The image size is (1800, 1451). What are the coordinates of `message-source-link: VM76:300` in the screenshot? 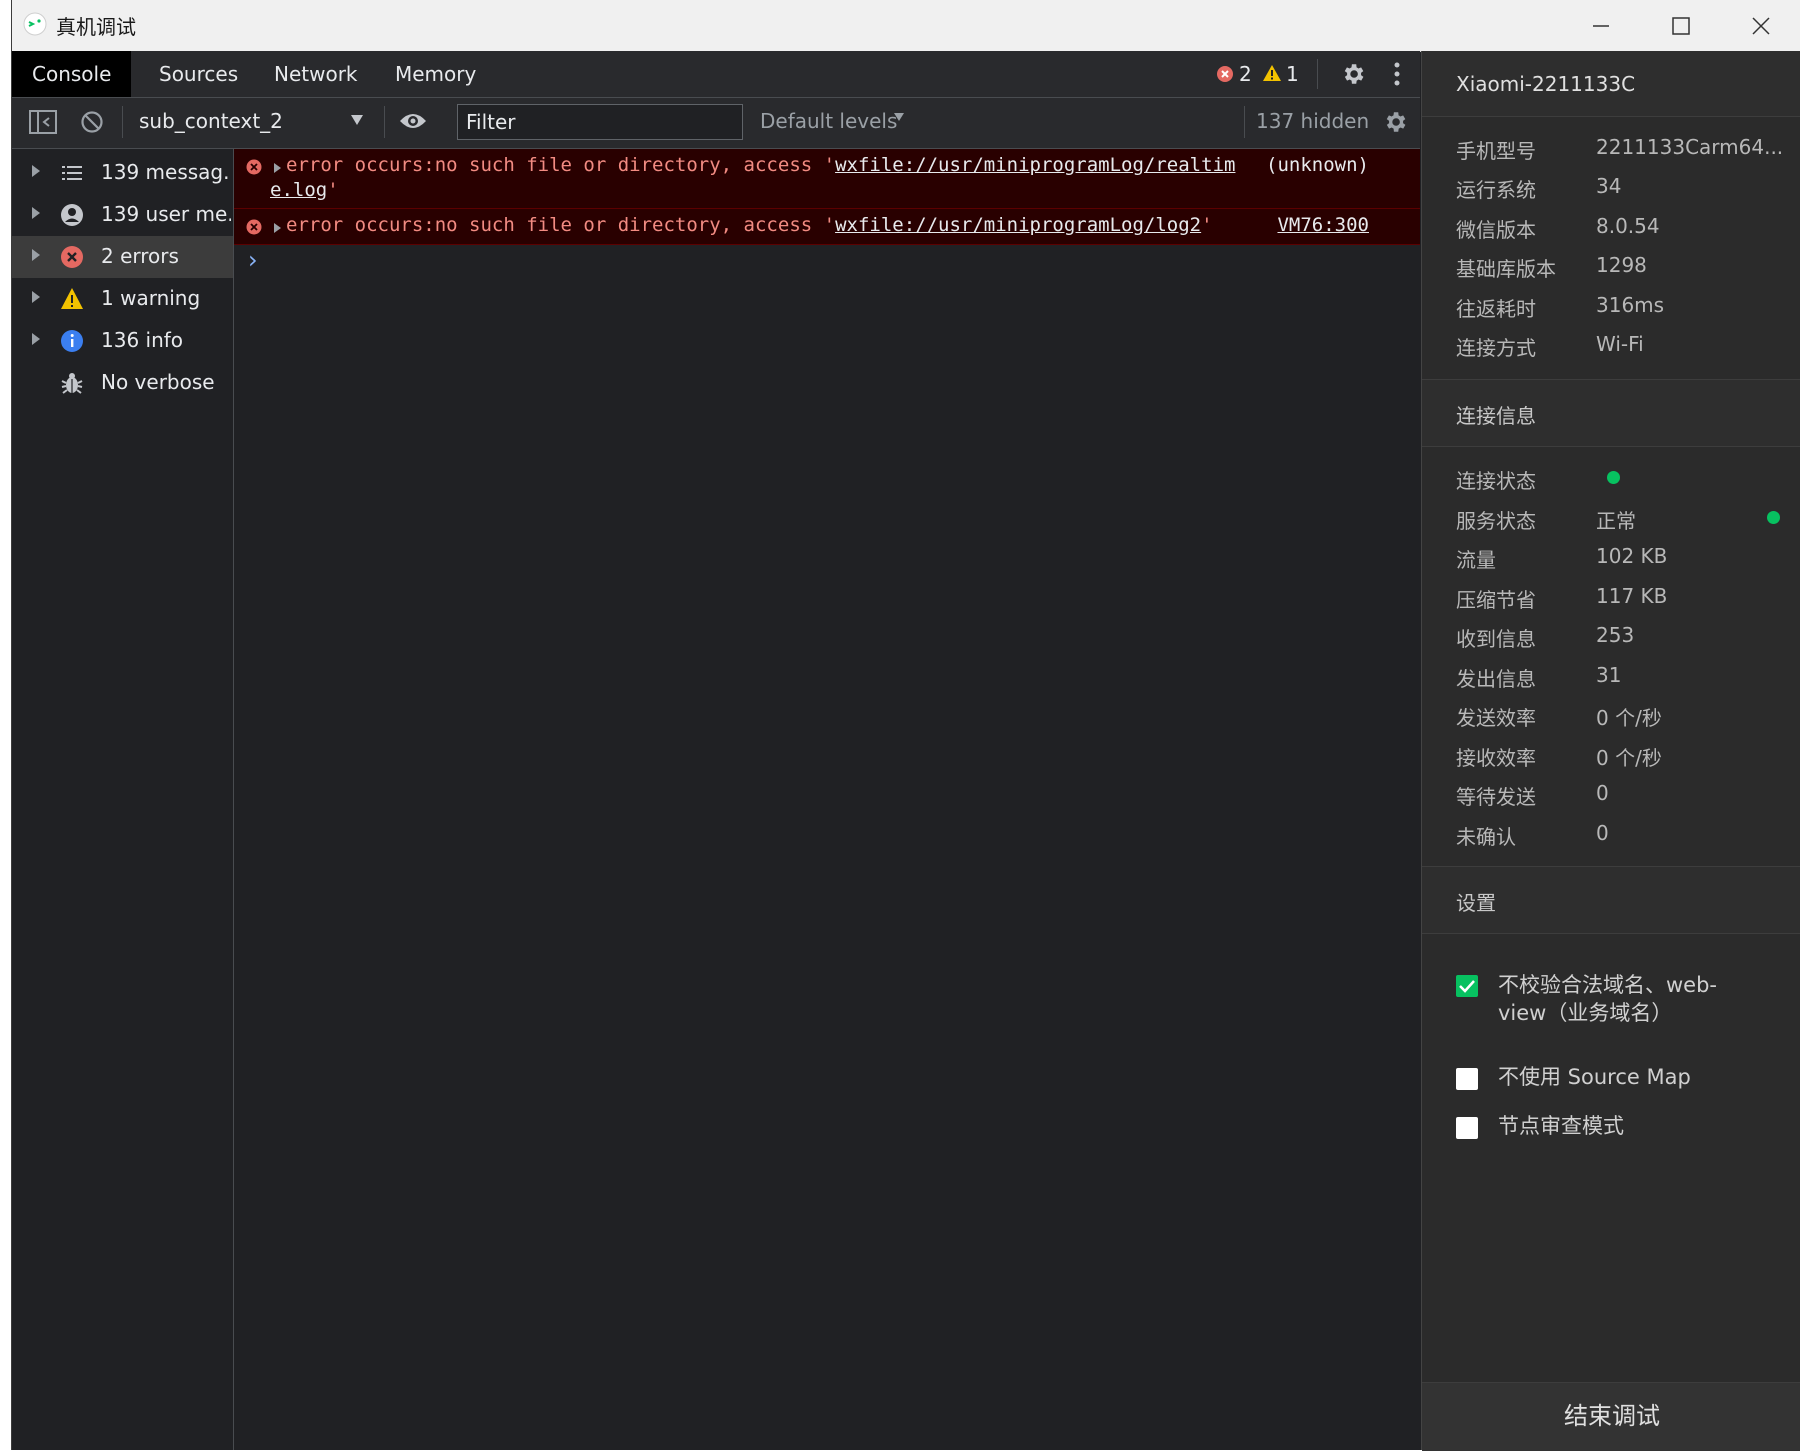 It's located at (1323, 225).